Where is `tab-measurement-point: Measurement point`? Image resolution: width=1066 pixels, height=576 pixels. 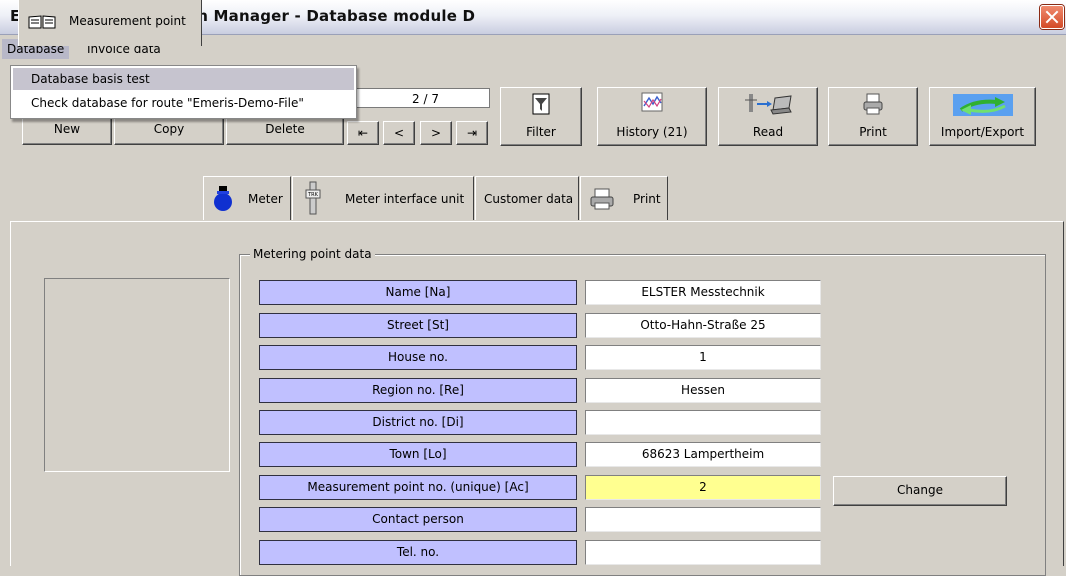 tab-measurement-point: Measurement point is located at coordinates (110, 23).